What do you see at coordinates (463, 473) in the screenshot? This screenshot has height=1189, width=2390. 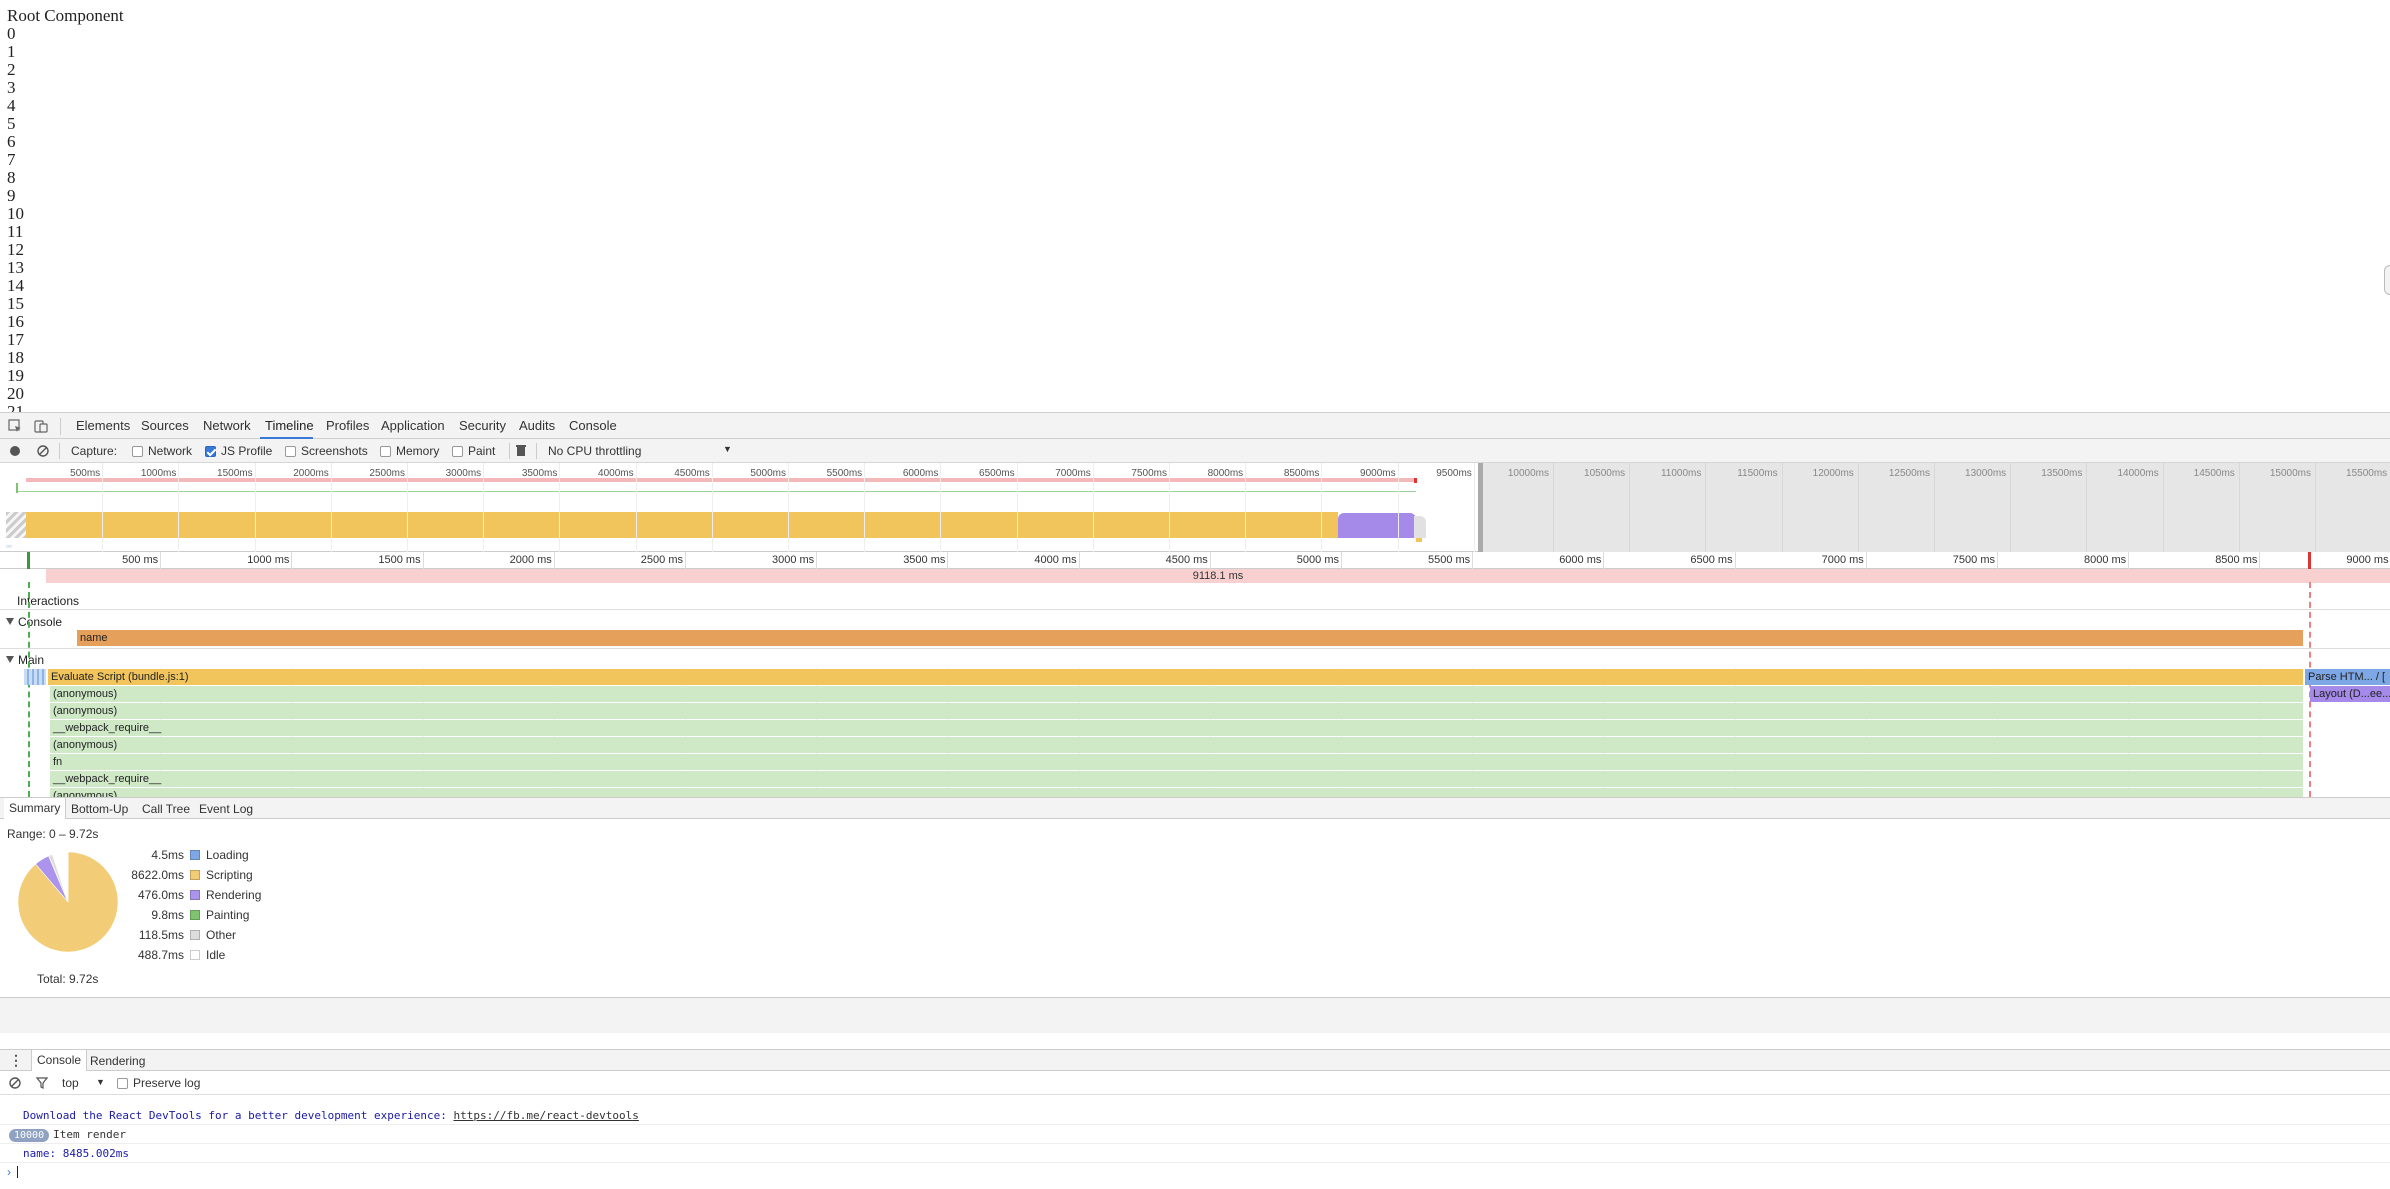 I see `overview-tick-label: 3000ms` at bounding box center [463, 473].